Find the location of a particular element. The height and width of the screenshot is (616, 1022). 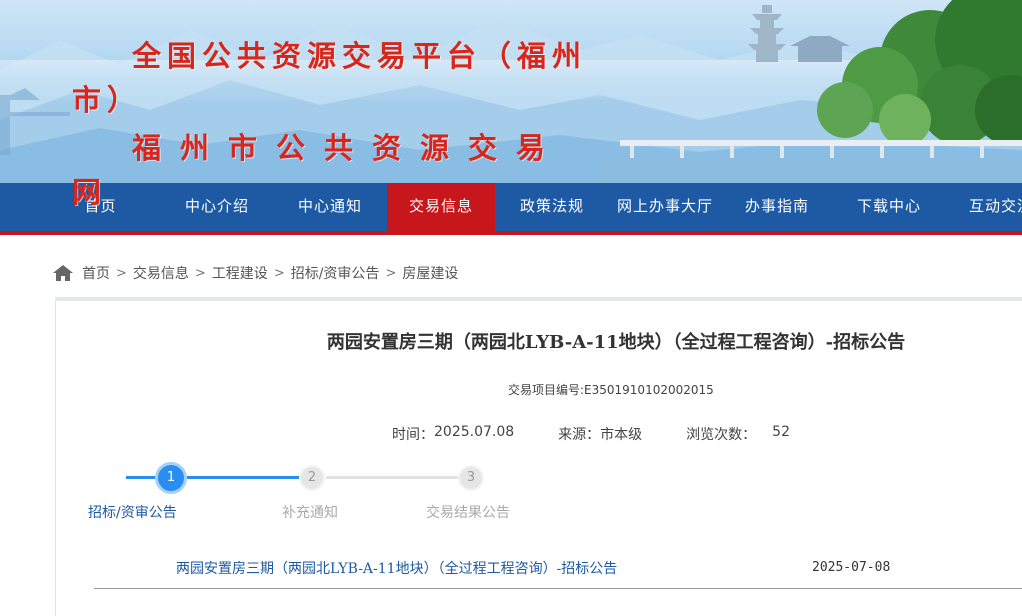

site-title: 全国公共资源交易平台（福州市） is located at coordinates (330, 78).